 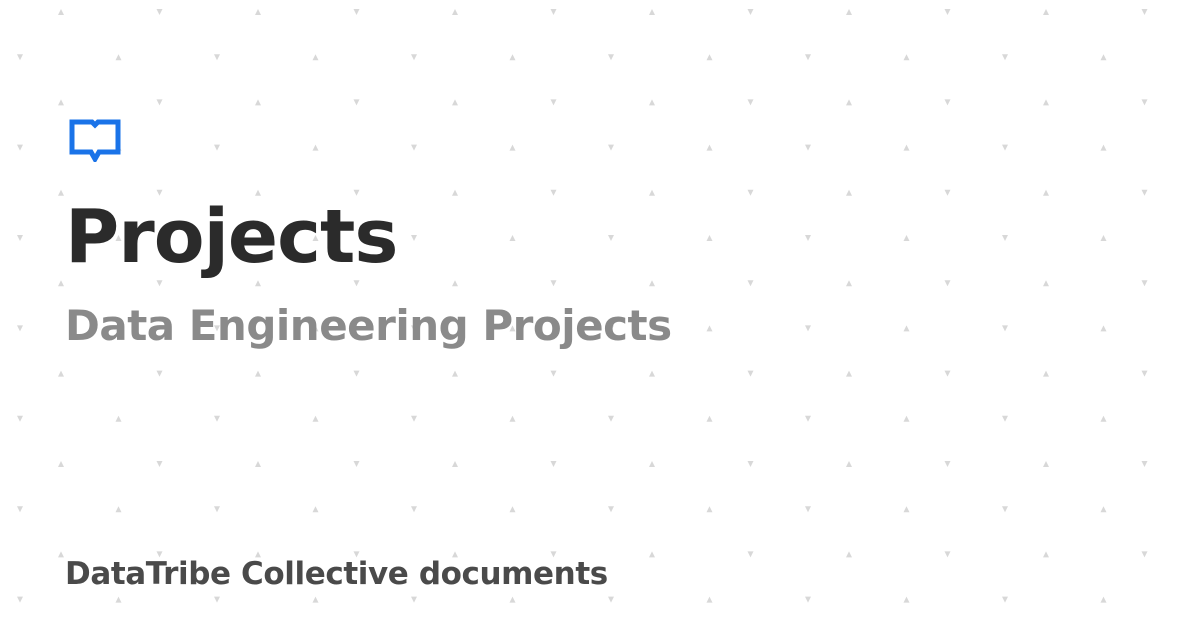 What do you see at coordinates (231, 237) in the screenshot?
I see `page-title: Projects` at bounding box center [231, 237].